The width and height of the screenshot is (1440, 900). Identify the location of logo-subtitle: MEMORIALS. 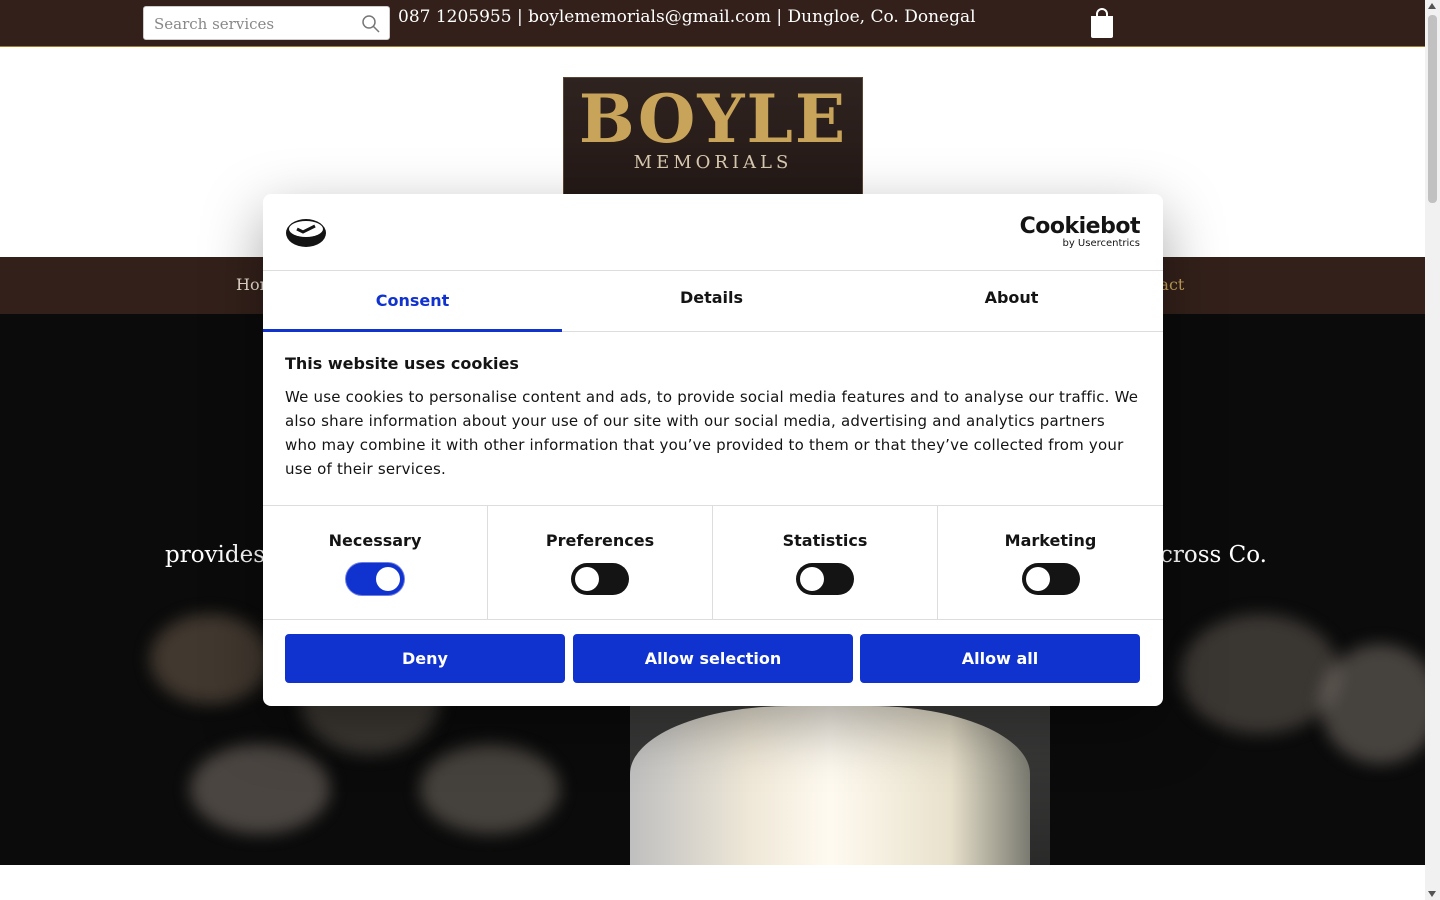
(713, 162).